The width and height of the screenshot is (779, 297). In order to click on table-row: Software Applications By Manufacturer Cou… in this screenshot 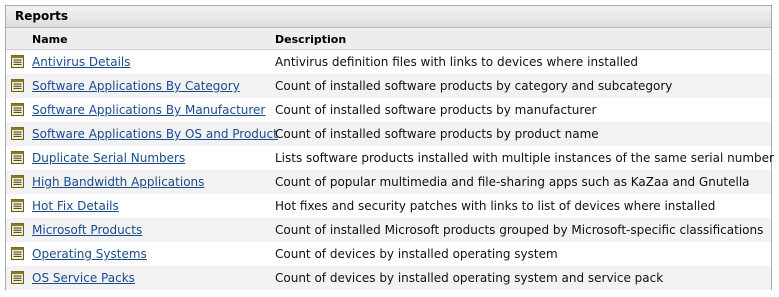, I will do `click(388, 110)`.